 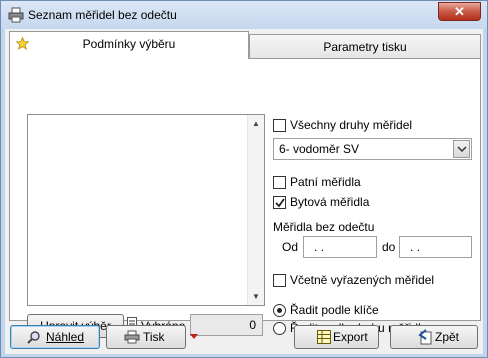 I want to click on checkmark-icon, so click(x=280, y=203).